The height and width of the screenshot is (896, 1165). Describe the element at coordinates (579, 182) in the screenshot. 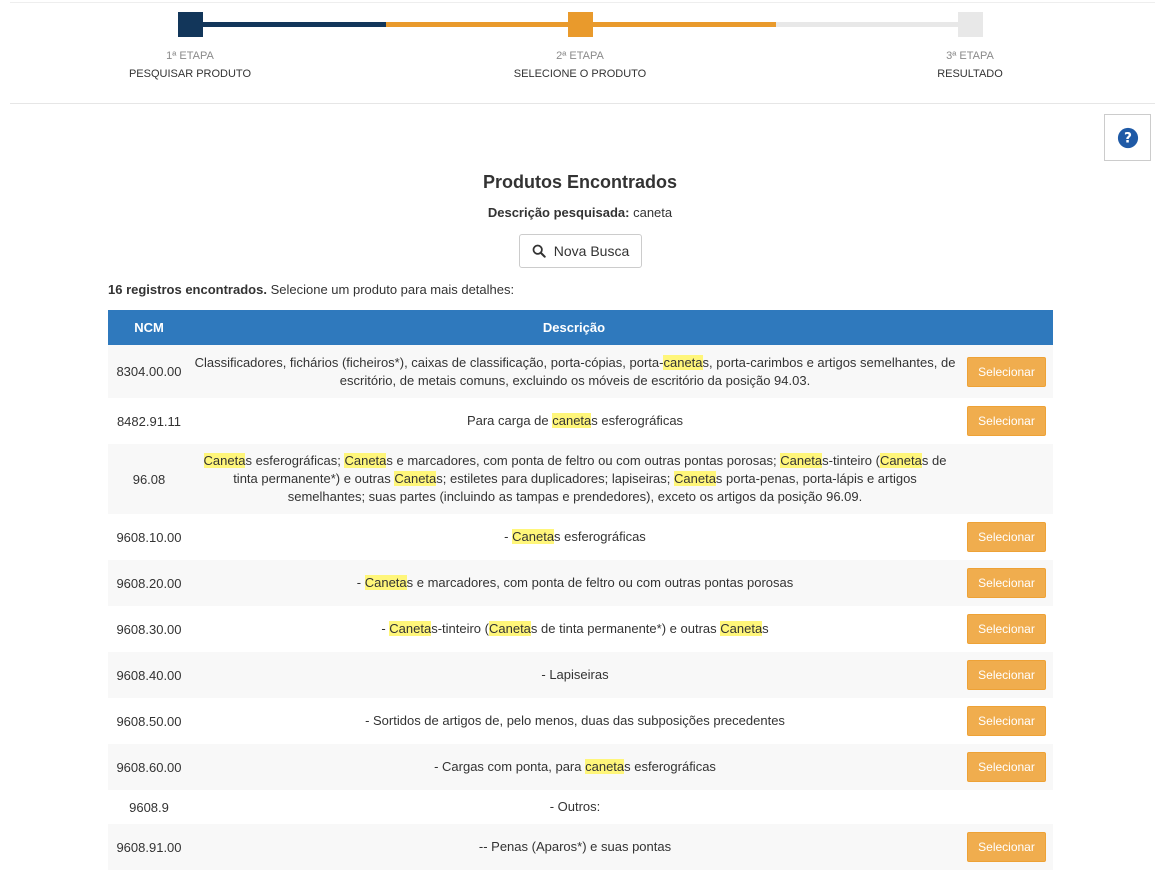

I see `page-title: Produtos Encontrados` at that location.